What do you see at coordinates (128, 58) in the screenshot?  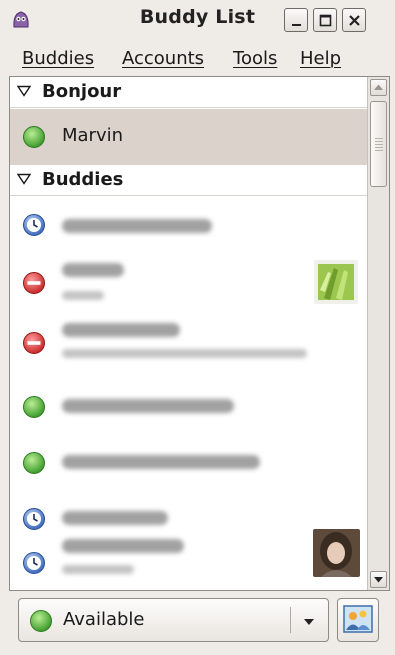 I see `menu-accounts-mnemonic: A` at bounding box center [128, 58].